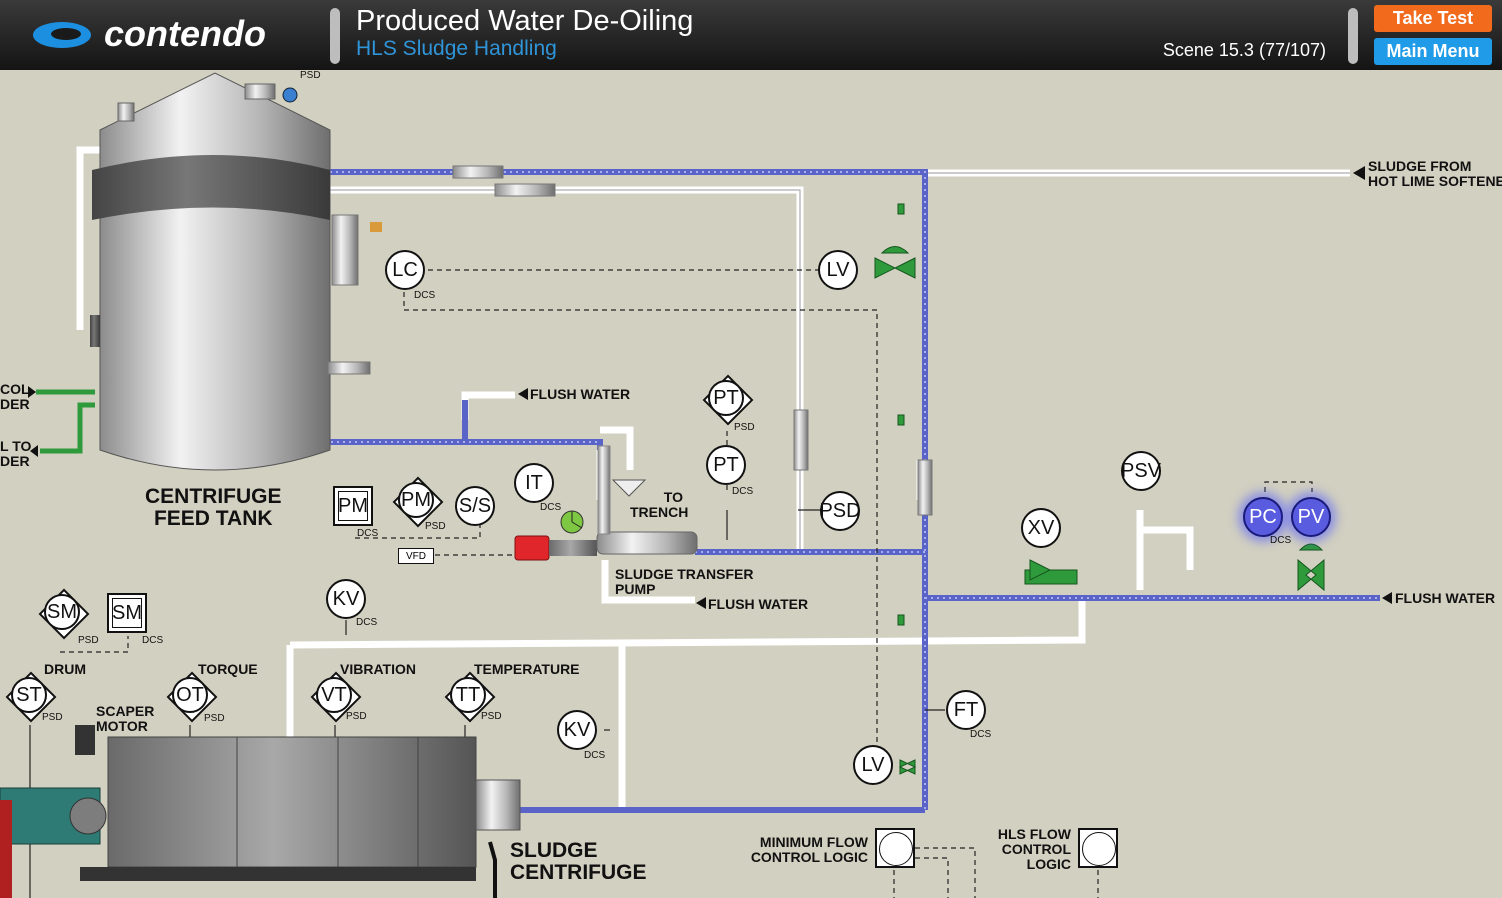 The image size is (1502, 898). I want to click on sm-square-tag: DCS, so click(153, 640).